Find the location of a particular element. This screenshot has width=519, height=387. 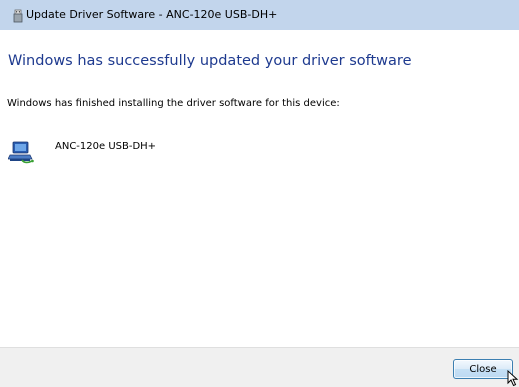

network-device-icon is located at coordinates (20, 153).